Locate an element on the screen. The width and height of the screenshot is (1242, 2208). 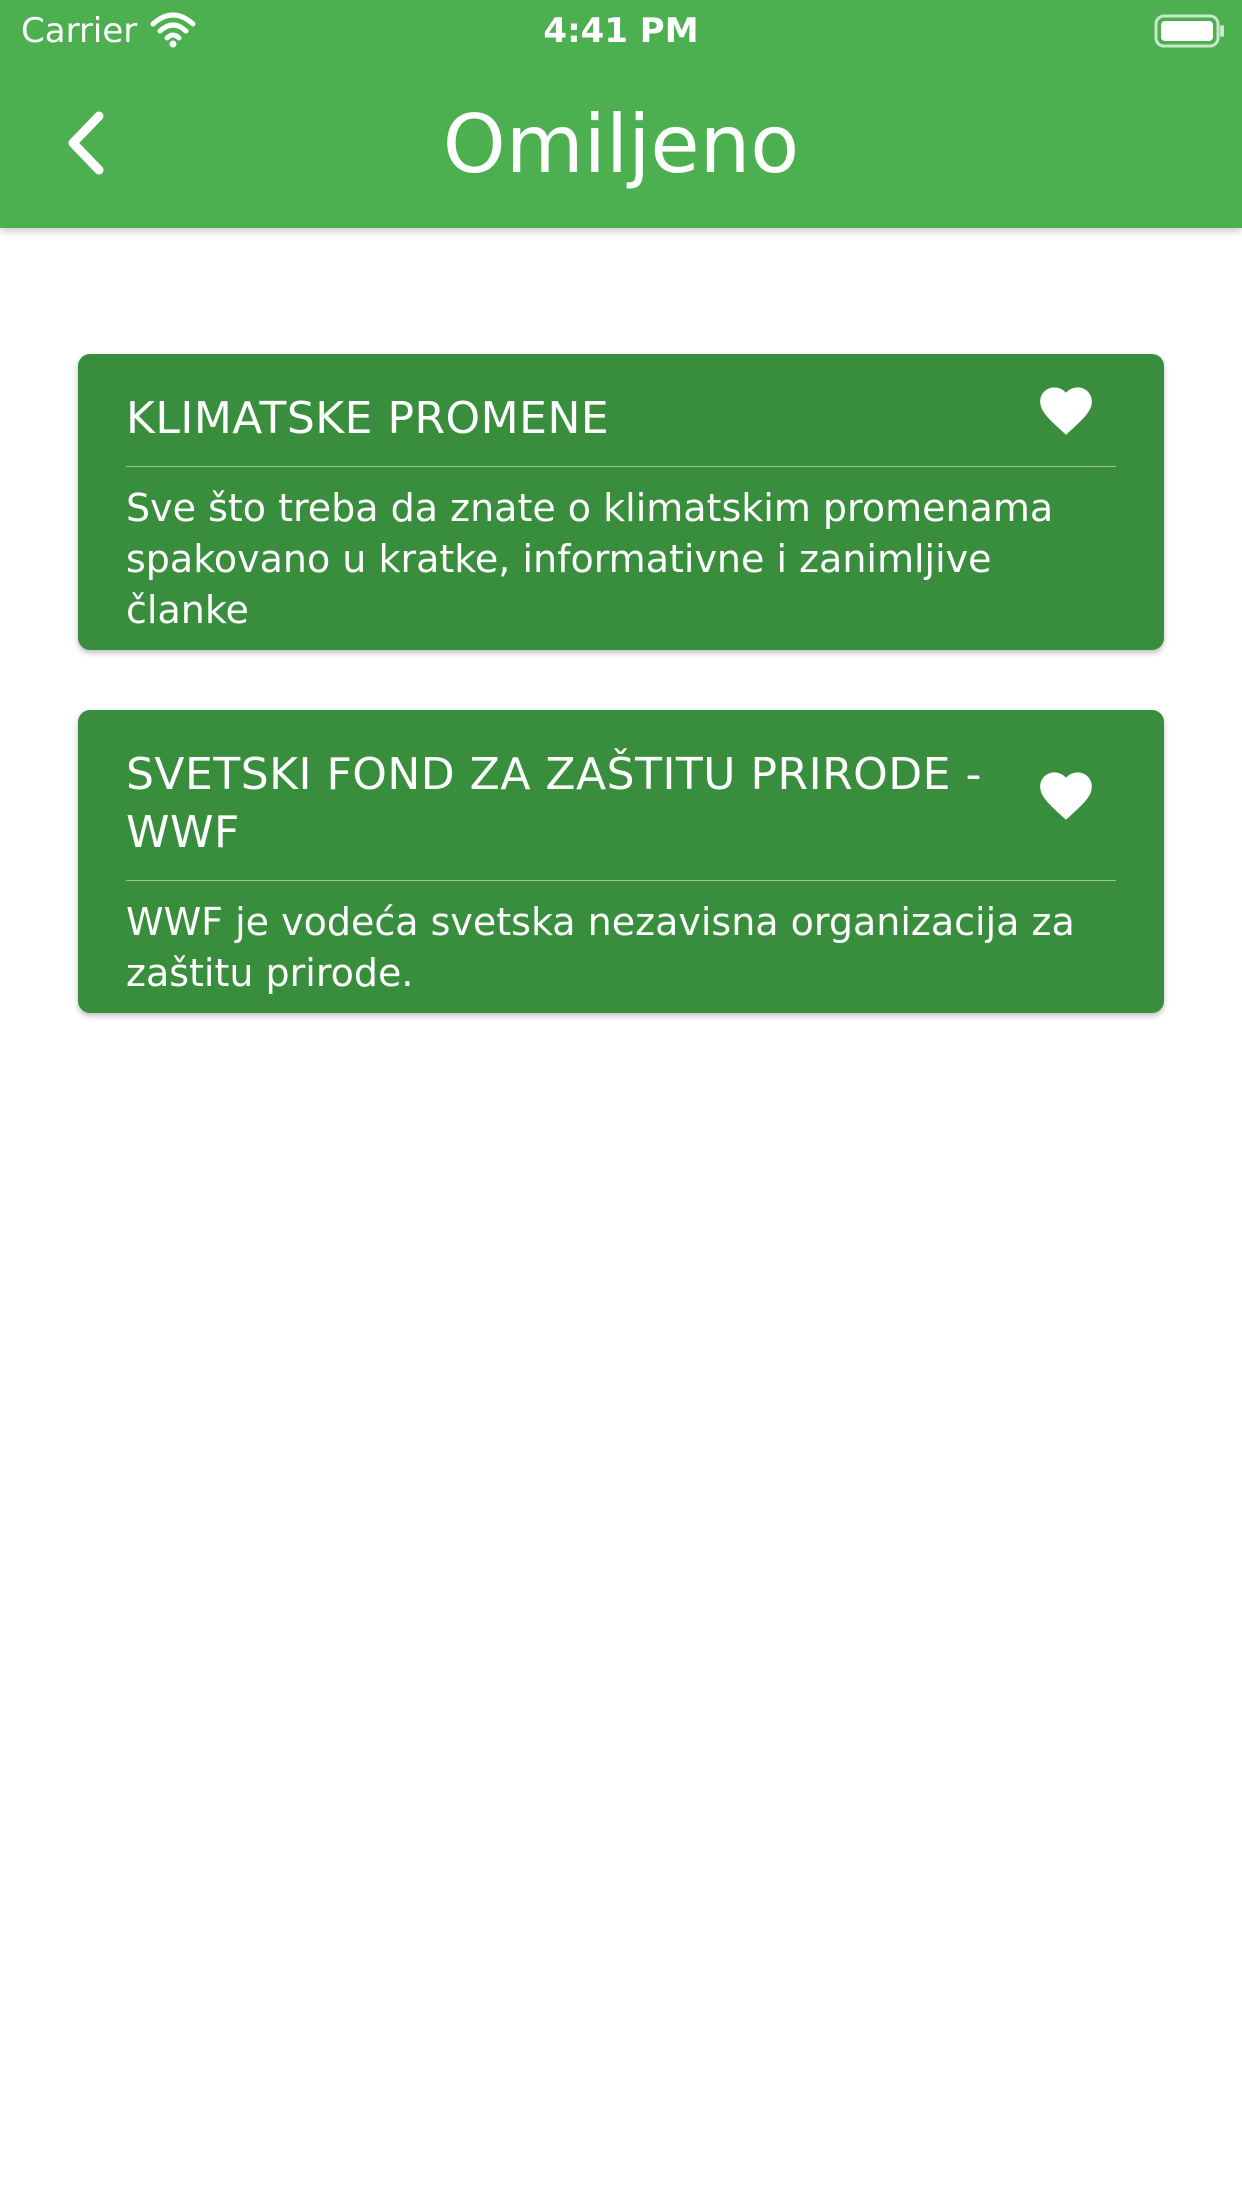
card-header: SVETSKI FOND ZA ZAŠTITU PRIRODE - WWF is located at coordinates (621, 795).